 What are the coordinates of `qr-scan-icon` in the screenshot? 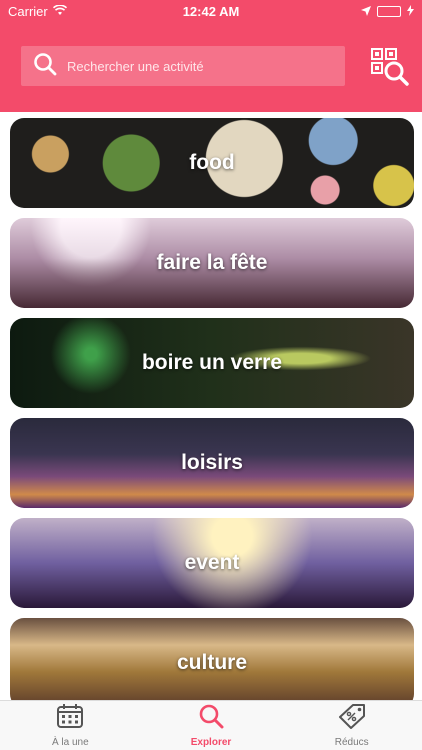 It's located at (390, 69).